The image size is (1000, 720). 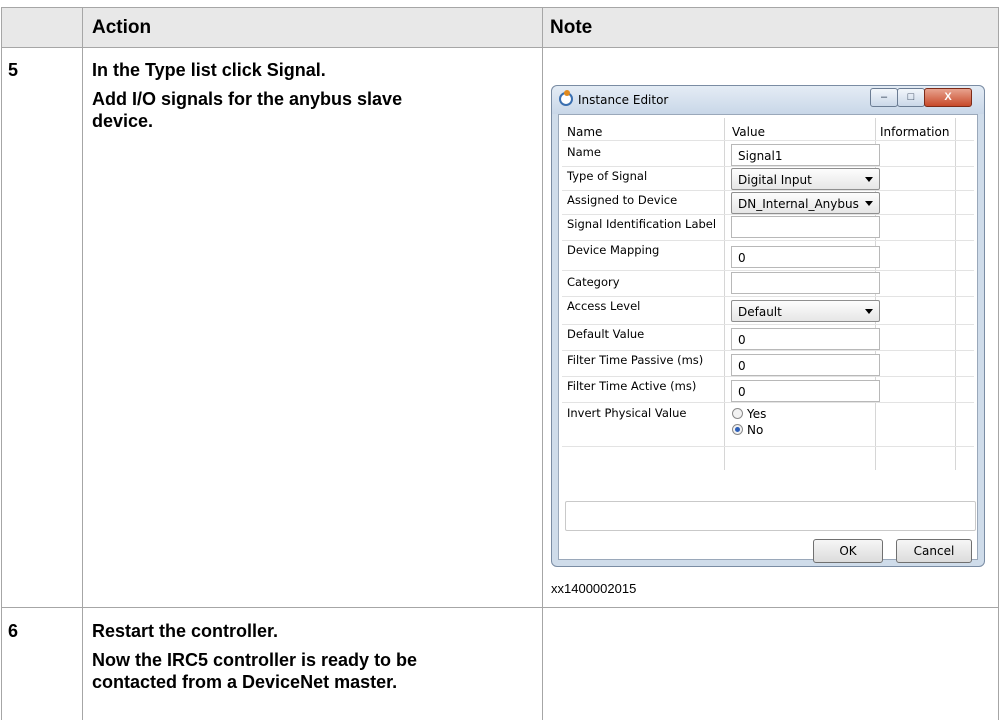 I want to click on action-text: contacted from a DeviceNet master., so click(x=245, y=682).